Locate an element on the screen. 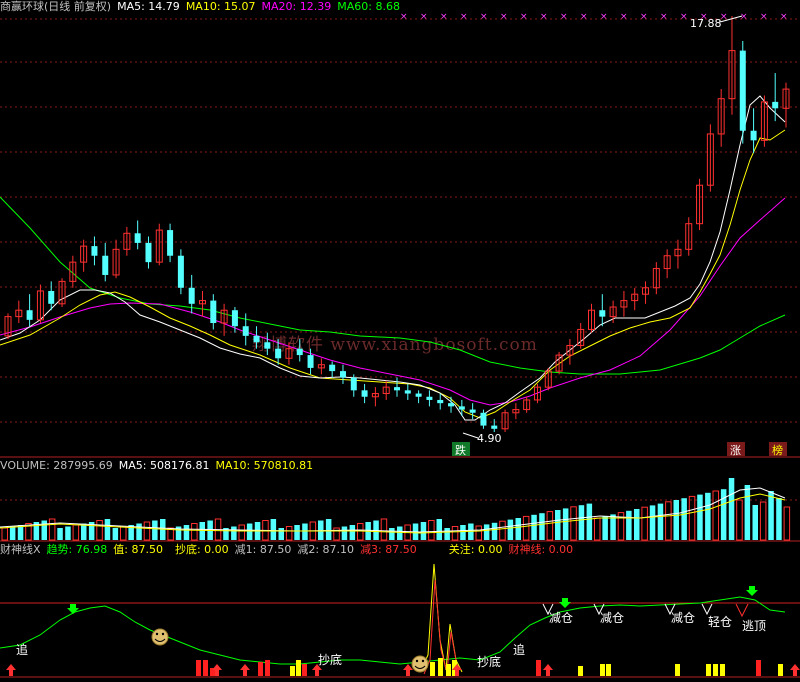 This screenshot has height=682, width=800. label-chaodi: 抄底 is located at coordinates (489, 661).